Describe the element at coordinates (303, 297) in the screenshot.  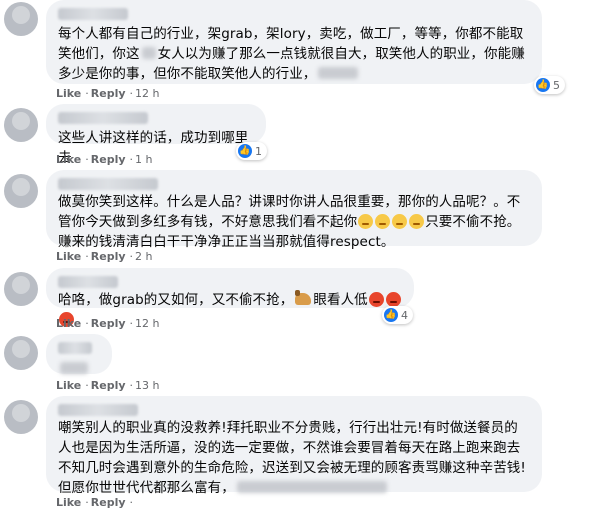
I see `dog-emoji-icon` at that location.